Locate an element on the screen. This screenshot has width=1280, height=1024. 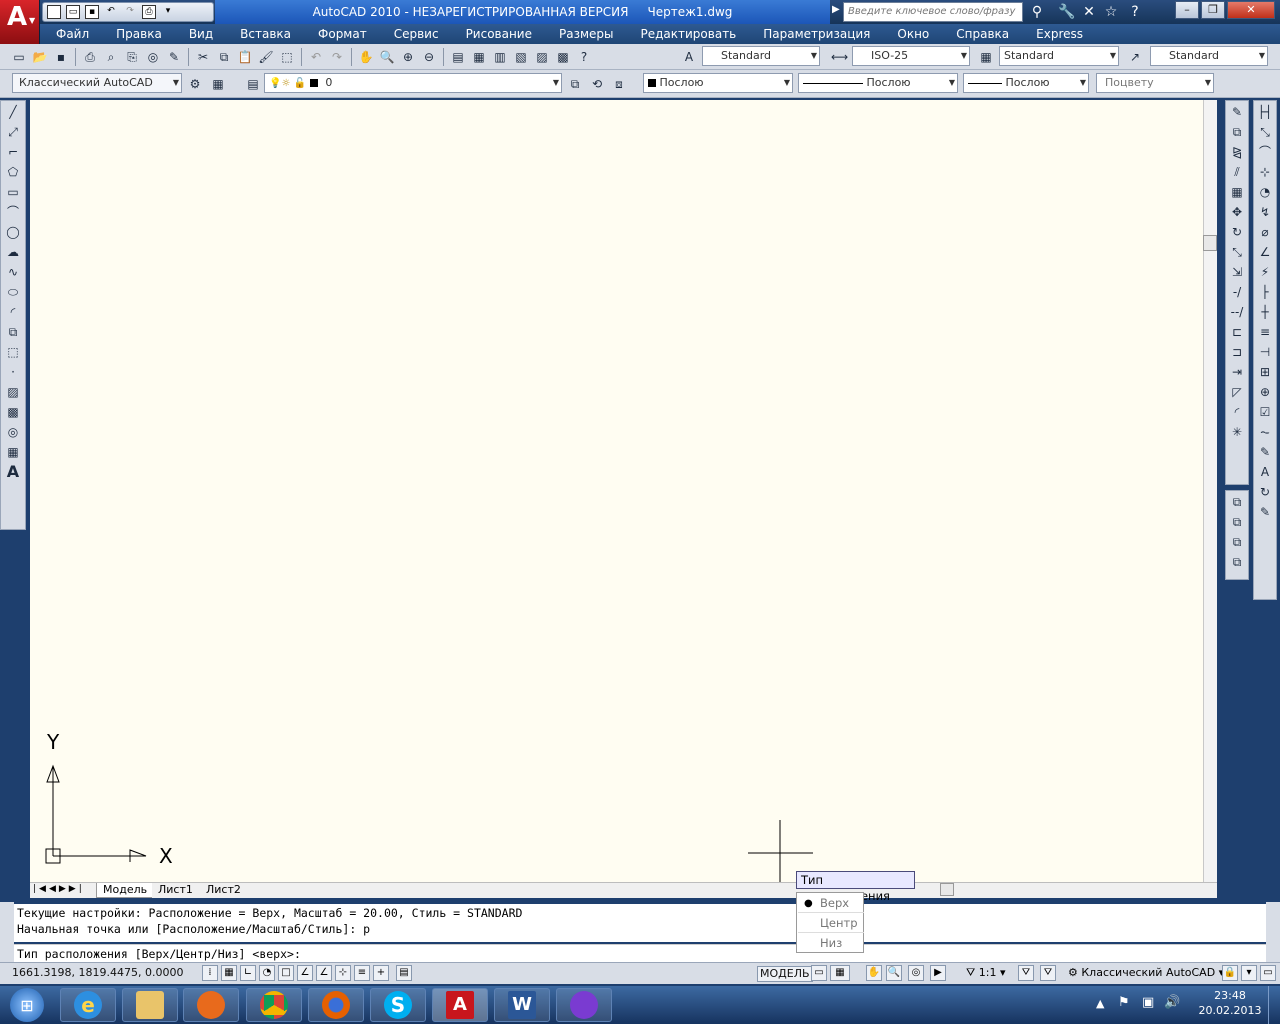
vertical-scroll-thumb is located at coordinates (1210, 243).